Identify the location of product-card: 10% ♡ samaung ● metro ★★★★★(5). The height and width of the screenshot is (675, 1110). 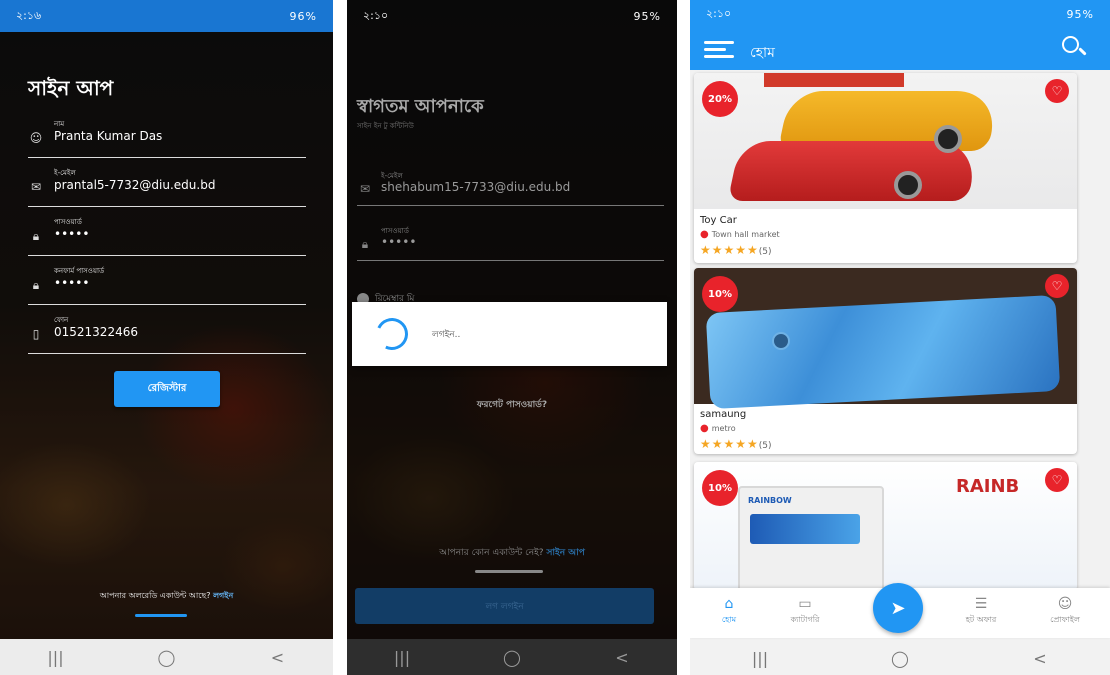
(885, 361).